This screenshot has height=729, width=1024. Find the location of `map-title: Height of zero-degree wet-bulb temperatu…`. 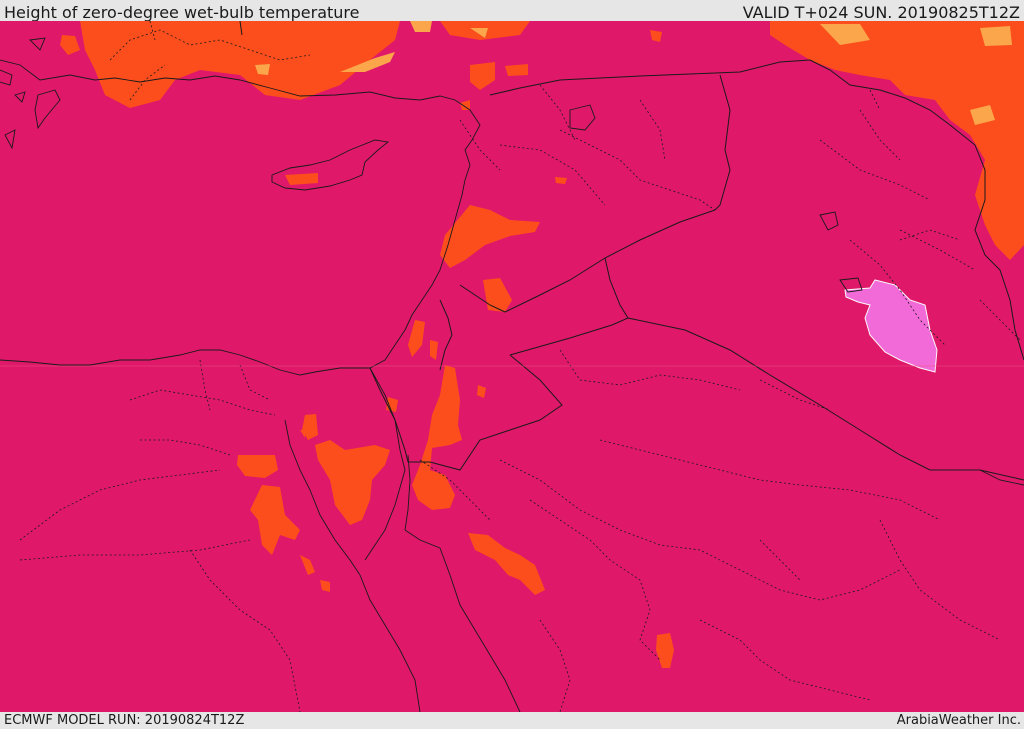

map-title: Height of zero-degree wet-bulb temperatu… is located at coordinates (182, 12).